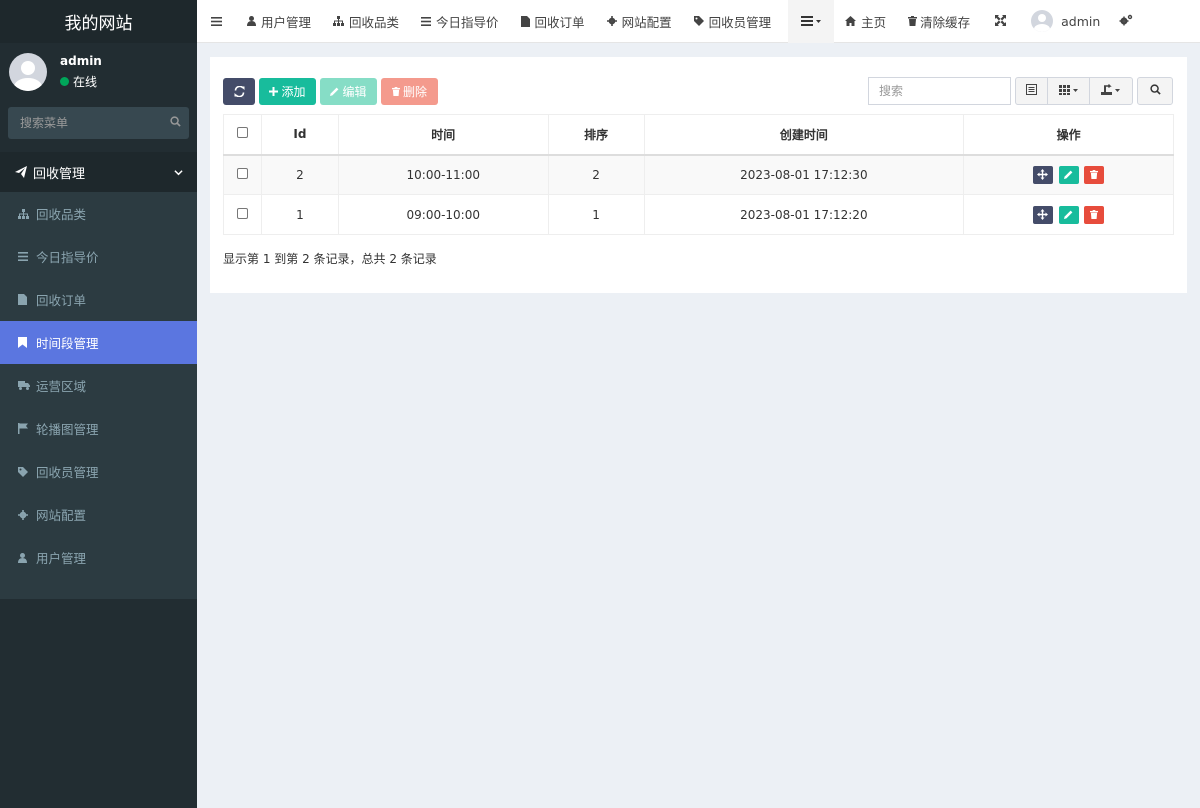 The image size is (1200, 808). I want to click on sidebar-item-label: 运营区域, so click(61, 386).